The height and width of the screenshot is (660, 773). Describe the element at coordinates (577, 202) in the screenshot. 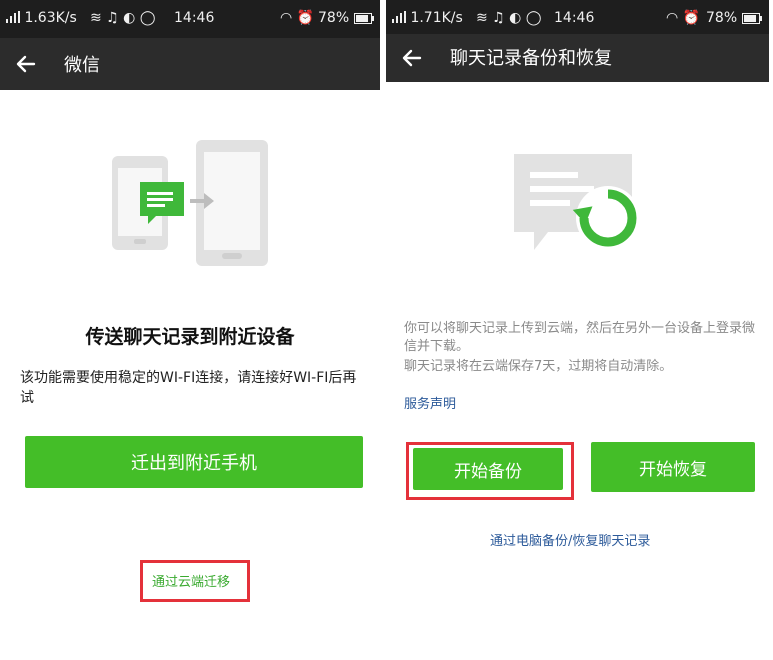

I see `cloud-backup-illustration` at that location.